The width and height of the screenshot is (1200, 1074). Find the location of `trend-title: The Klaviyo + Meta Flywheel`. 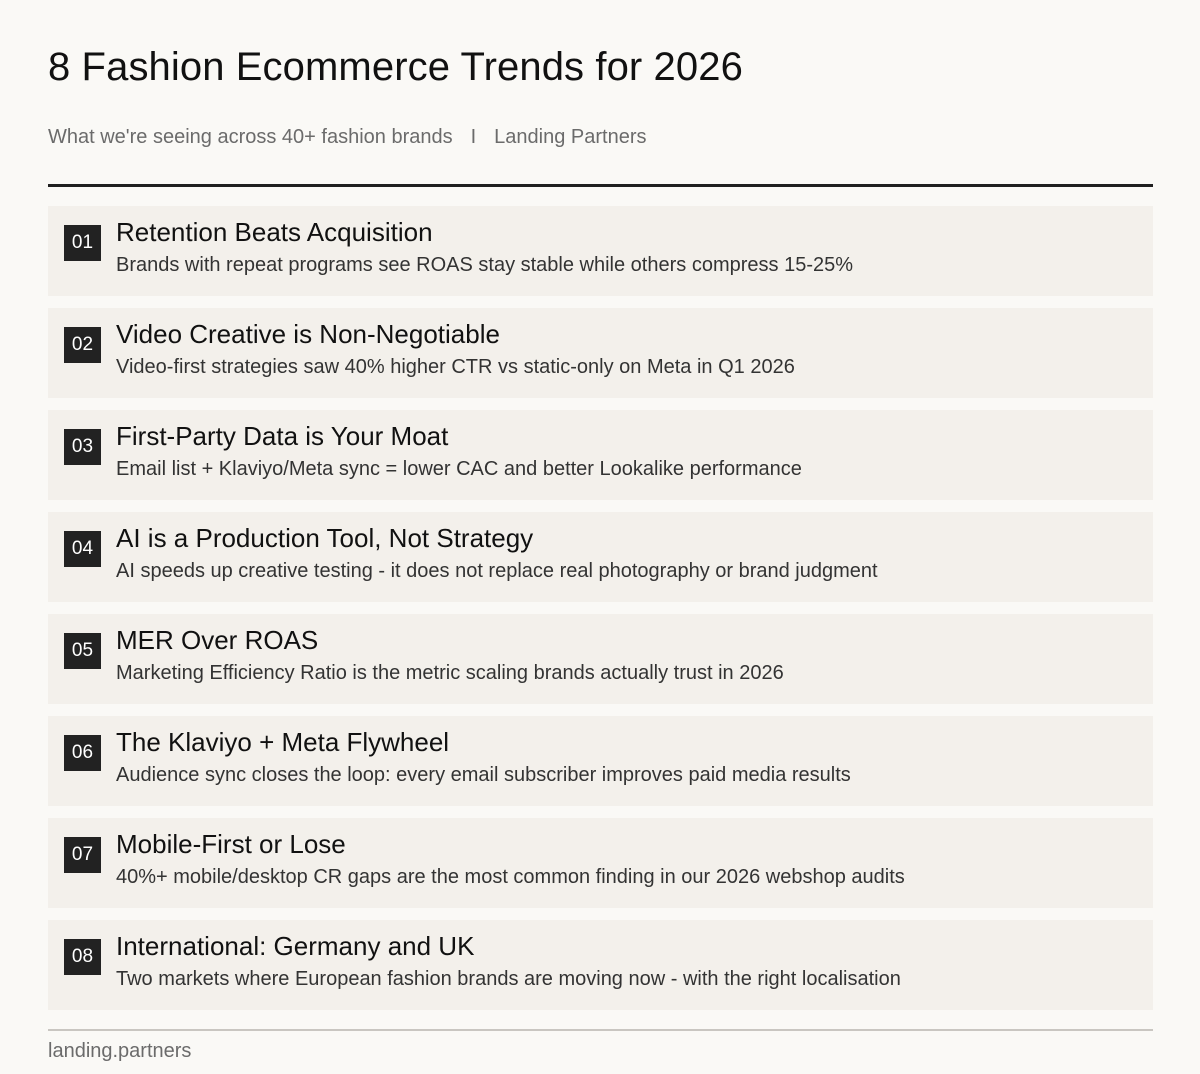

trend-title: The Klaviyo + Meta Flywheel is located at coordinates (283, 742).